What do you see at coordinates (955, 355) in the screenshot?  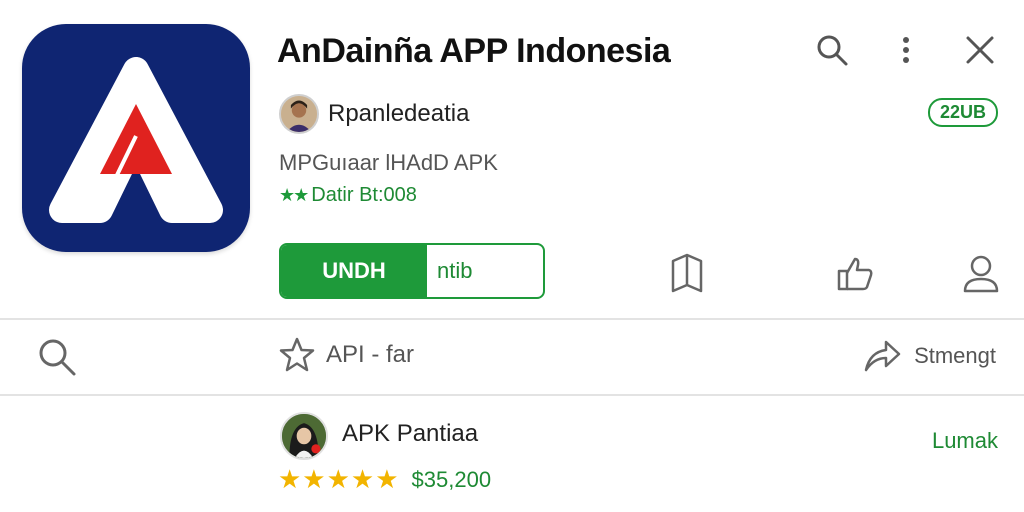 I see `share-label: Stmengt` at bounding box center [955, 355].